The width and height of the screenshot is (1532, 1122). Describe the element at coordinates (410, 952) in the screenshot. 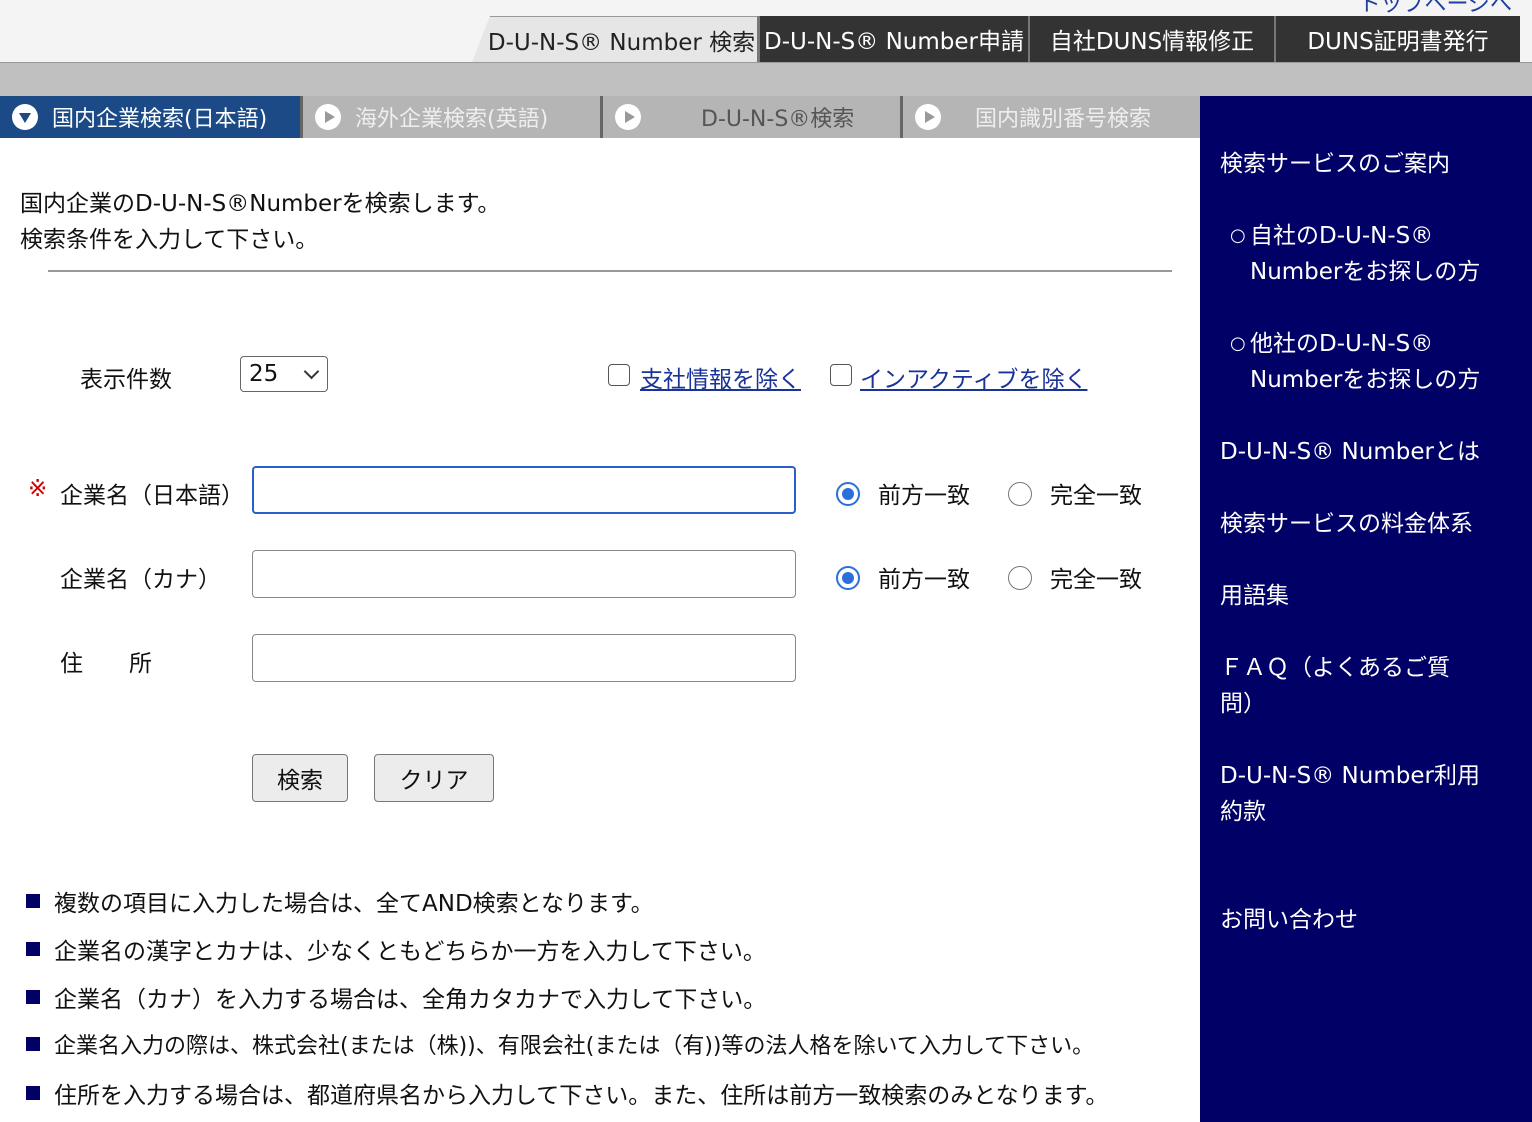

I see `note-text: 企業名の漢字とカナは、少なくともどちらか一方を入力して下さい。` at that location.